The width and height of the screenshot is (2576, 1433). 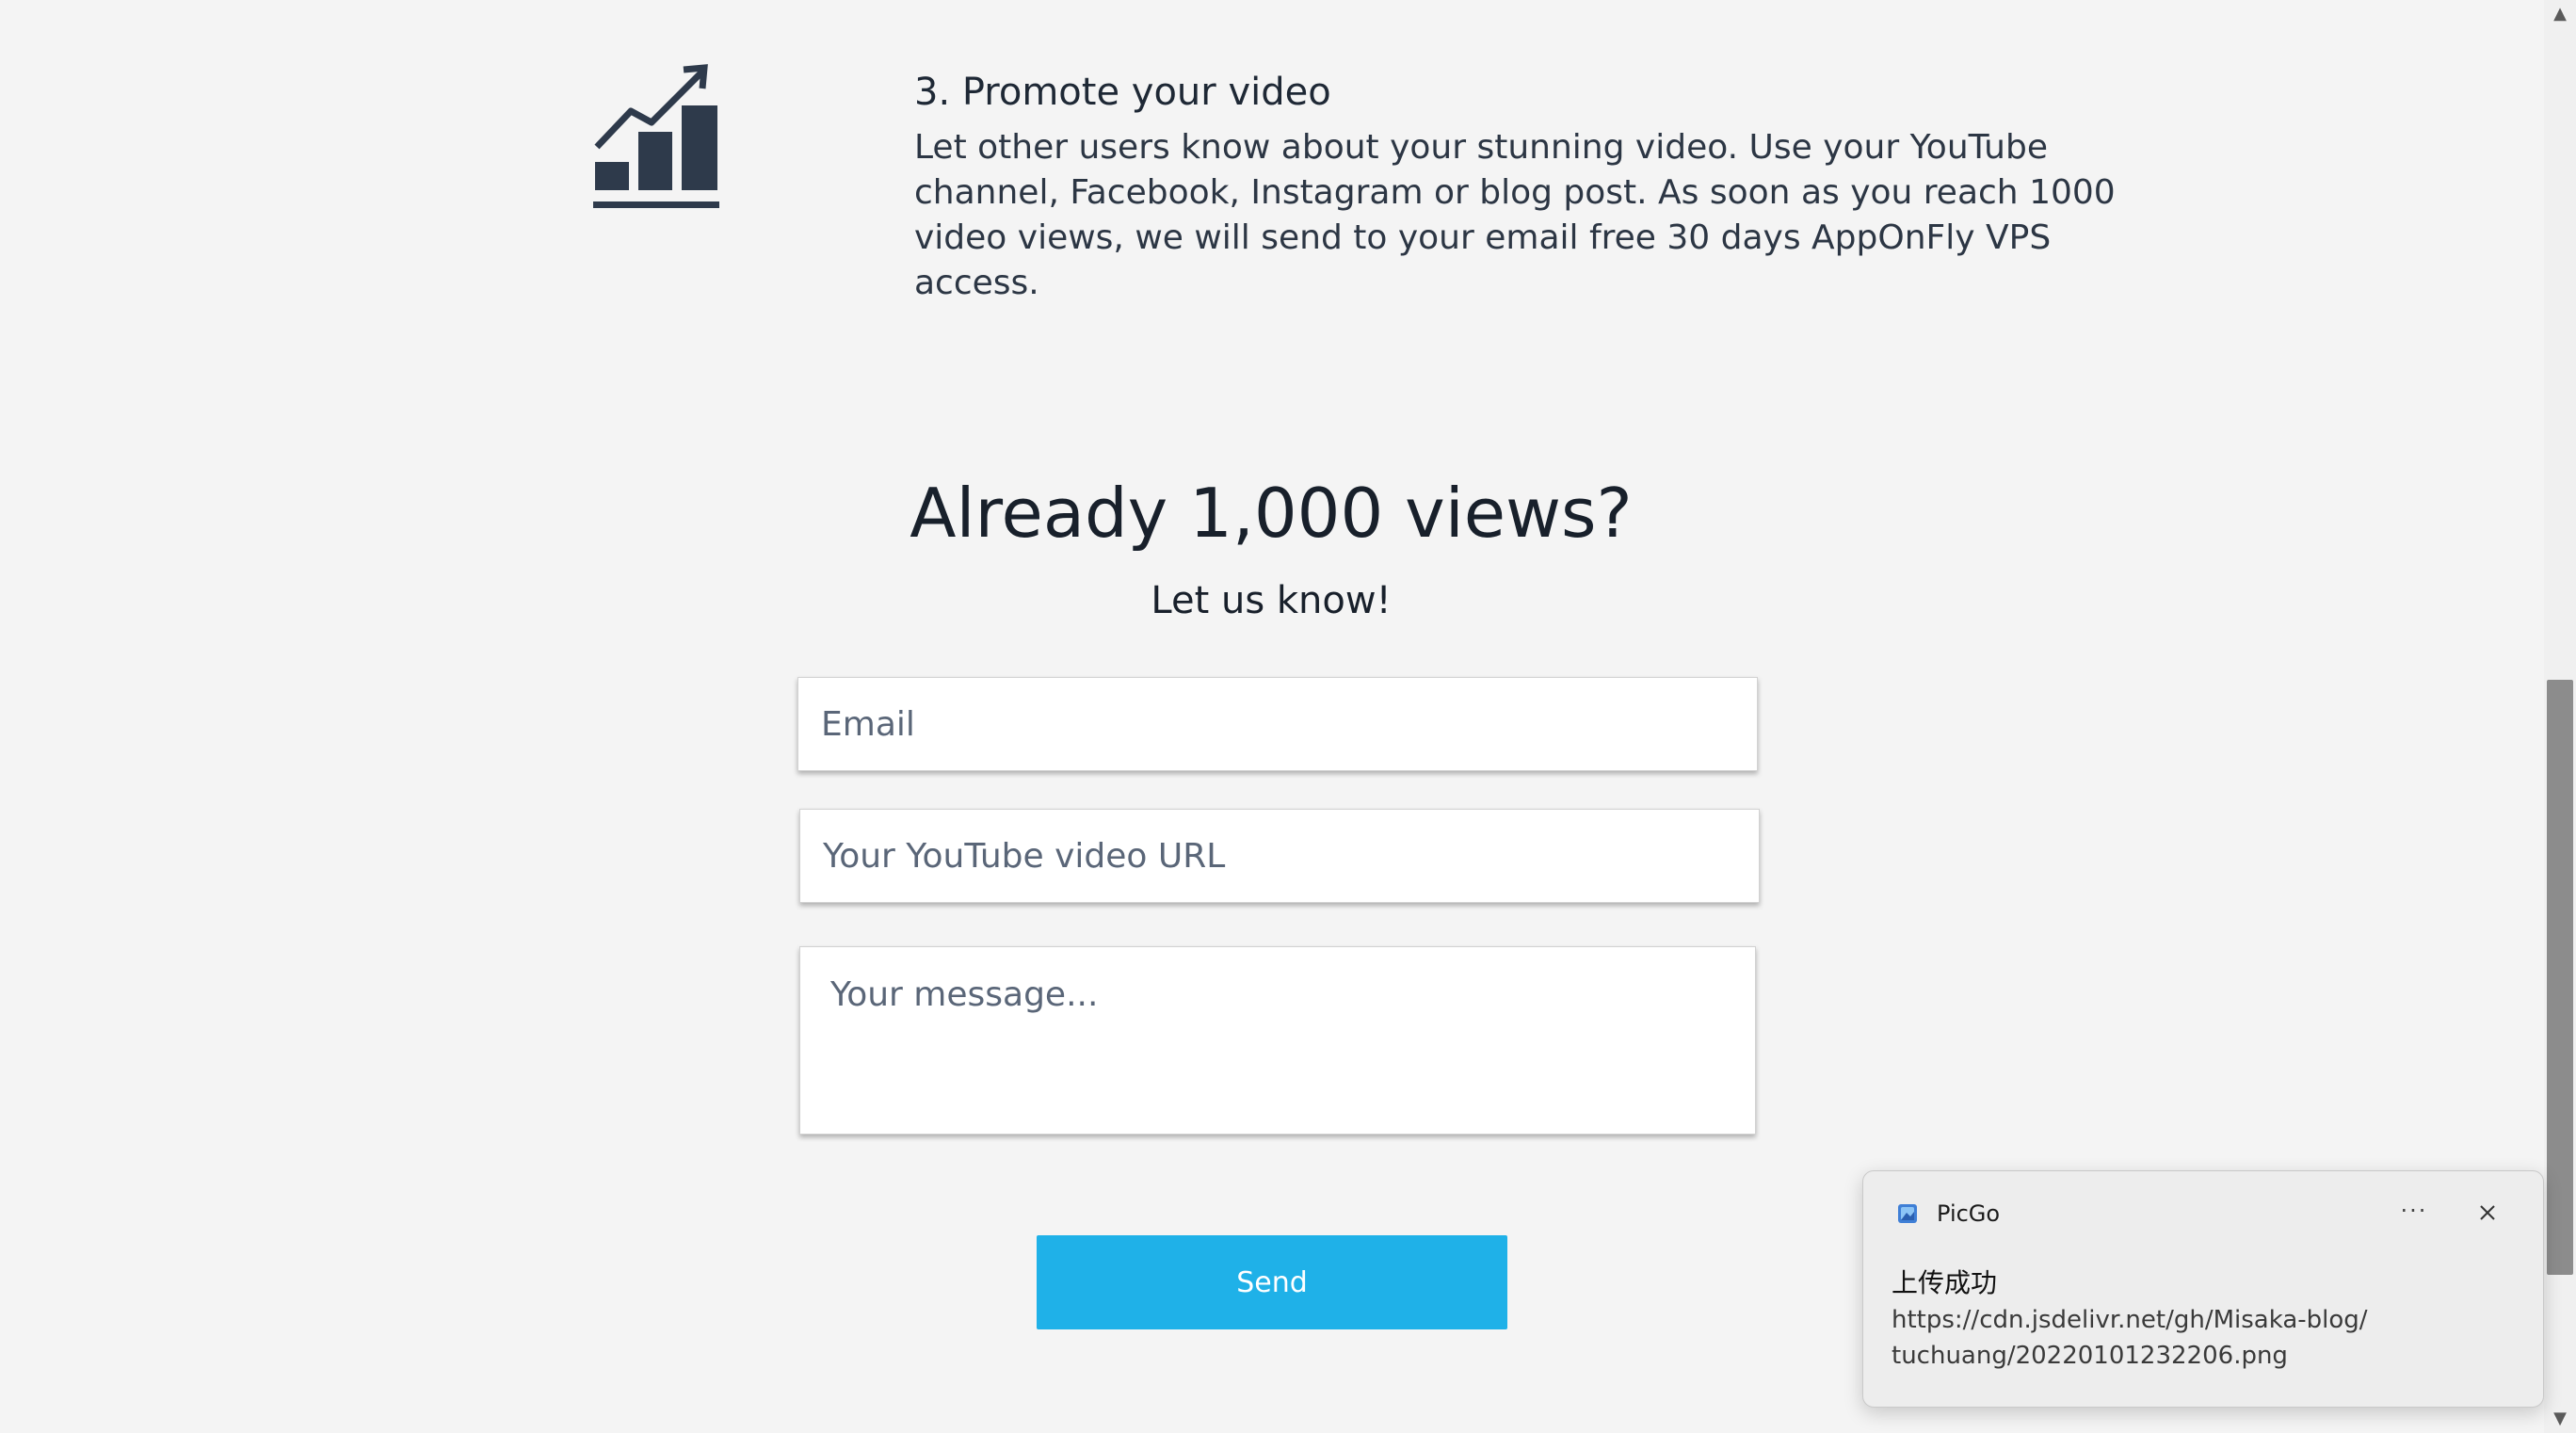 I want to click on scroll-thumb, so click(x=2560, y=977).